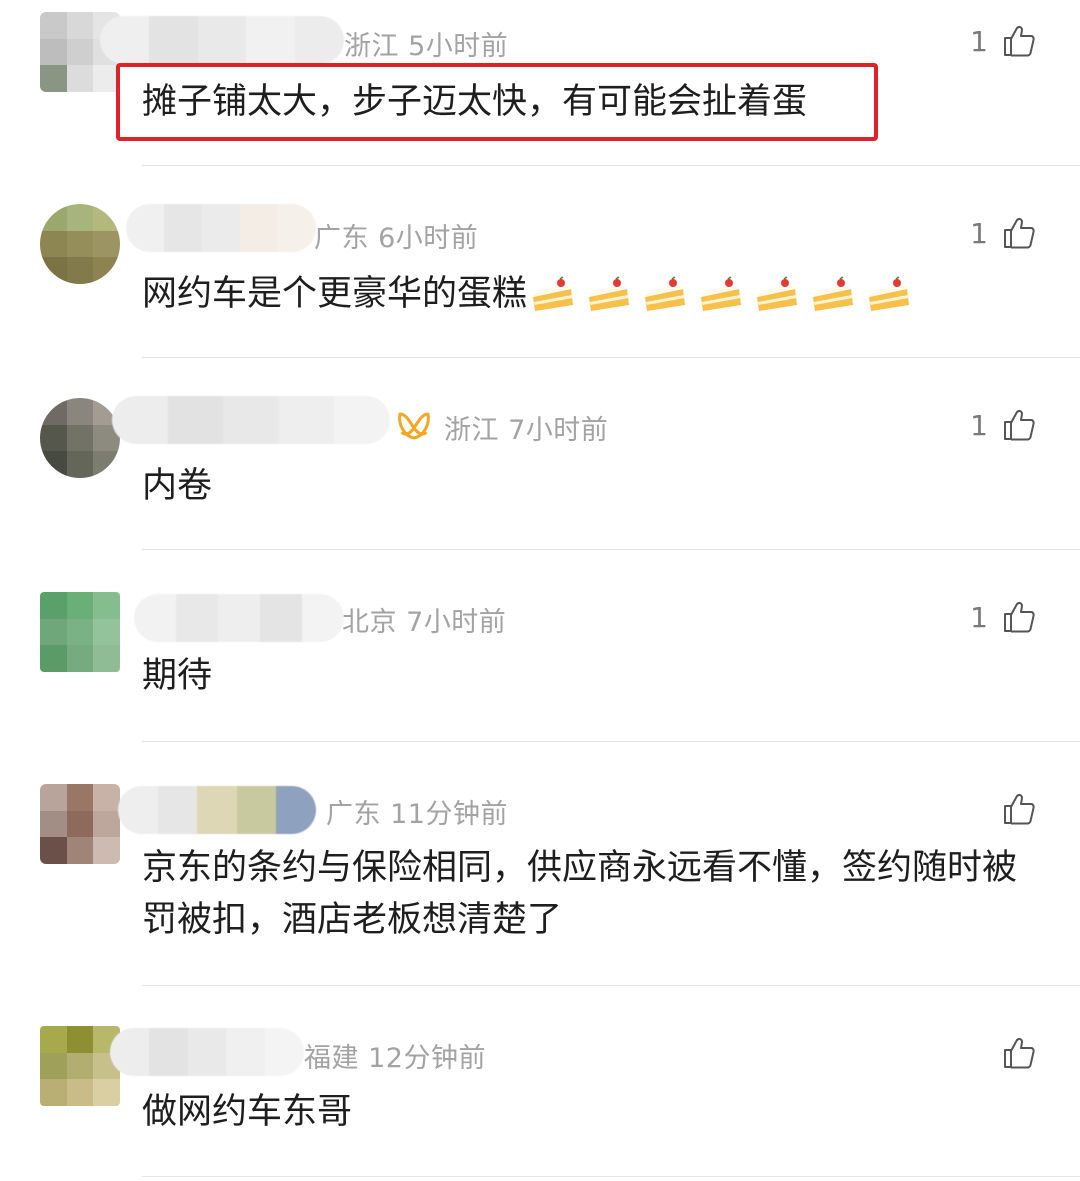 The height and width of the screenshot is (1181, 1080). I want to click on comment-text: 做网约车东哥, so click(247, 1112).